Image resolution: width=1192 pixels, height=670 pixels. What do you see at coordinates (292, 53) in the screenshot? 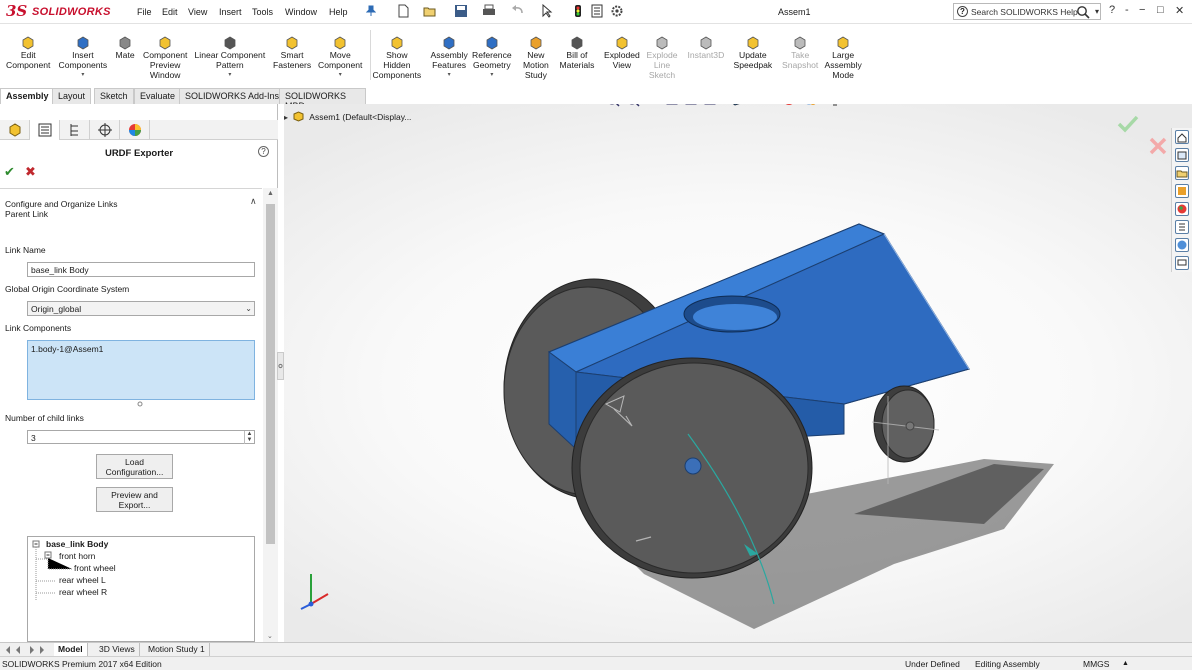
I see `smart-fasteners-command: Smart Fasteners` at bounding box center [292, 53].